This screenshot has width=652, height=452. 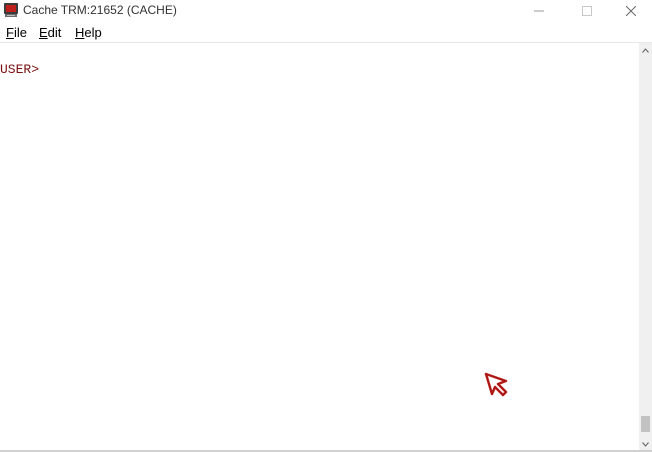 I want to click on title-bar: Cache TRM:21652 (CACHE), so click(x=326, y=11).